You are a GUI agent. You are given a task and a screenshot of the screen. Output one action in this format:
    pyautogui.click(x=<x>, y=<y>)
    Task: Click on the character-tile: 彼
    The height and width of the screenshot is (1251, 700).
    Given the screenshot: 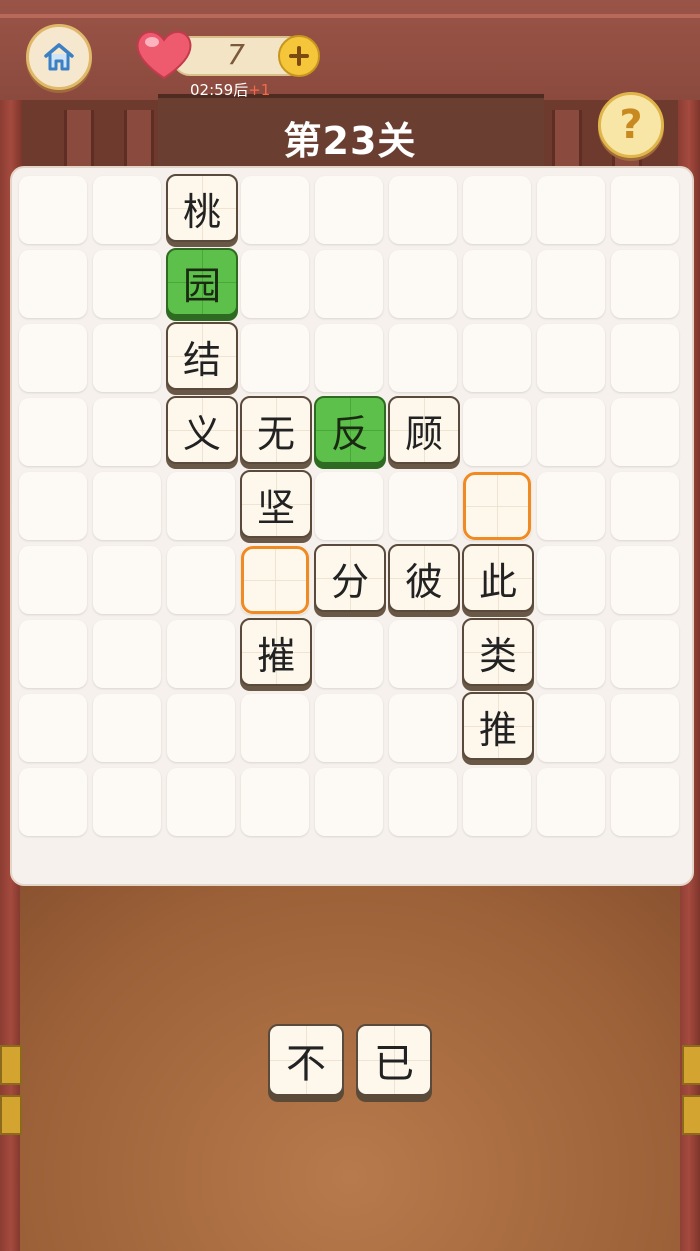 What is the action you would take?
    pyautogui.click(x=424, y=578)
    